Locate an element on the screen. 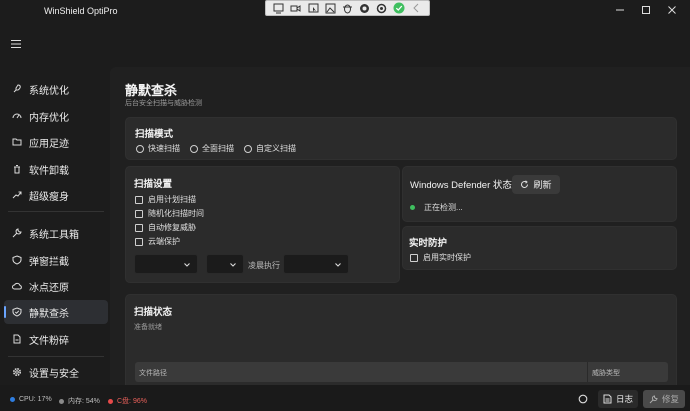 The width and height of the screenshot is (690, 411). minimize-button is located at coordinates (620, 10).